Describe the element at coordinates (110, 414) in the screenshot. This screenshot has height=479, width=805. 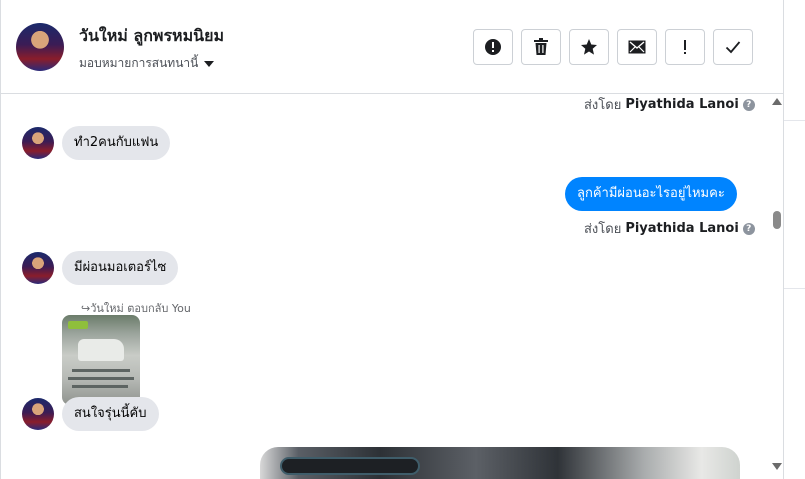
I see `incoming-message: สนใจรุ่นนี้คับ` at that location.